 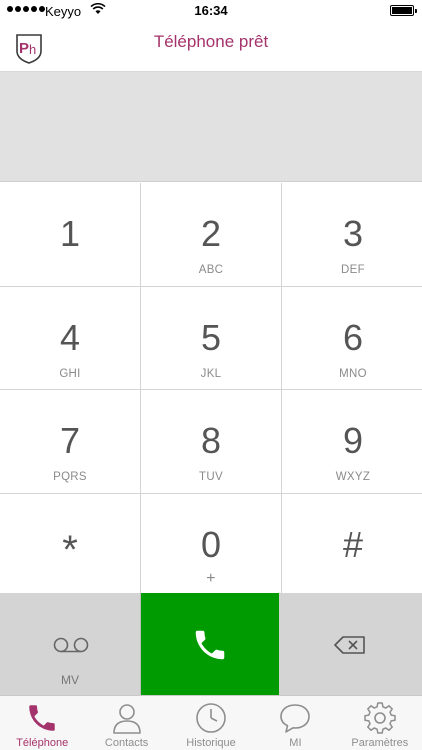 I want to click on key-digit: 5, so click(x=211, y=337).